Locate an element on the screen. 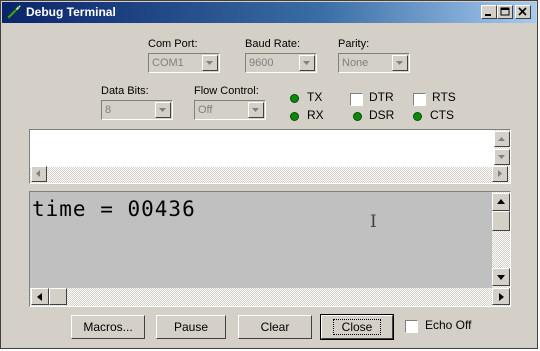 This screenshot has width=540, height=351. com-port-label: Com Port: is located at coordinates (173, 44).